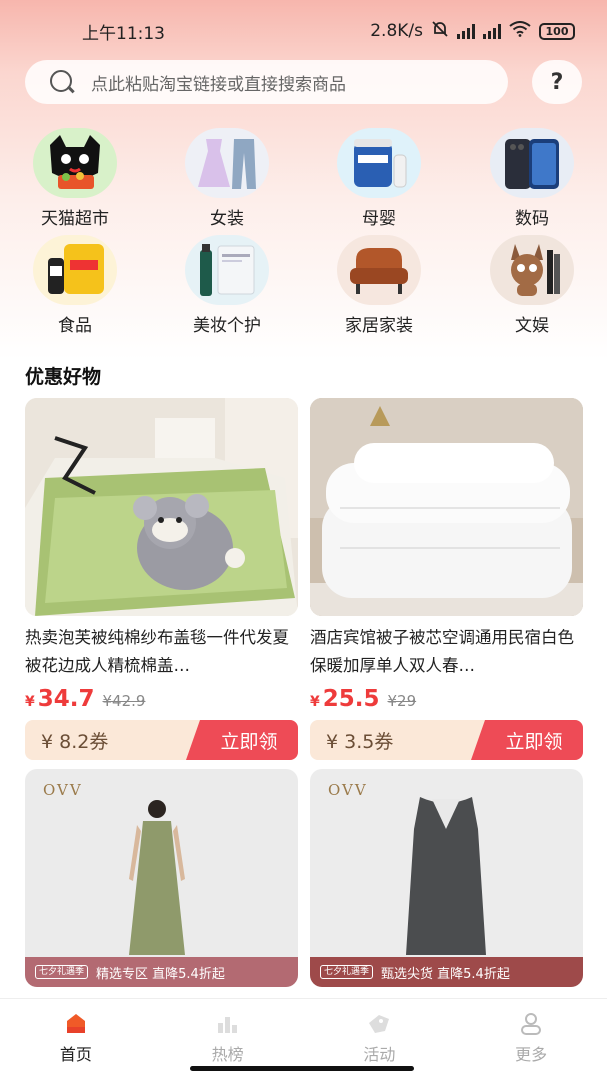 The height and width of the screenshot is (1080, 607). I want to click on coupon-bar: ¥ 3.5券 立即领, so click(446, 740).